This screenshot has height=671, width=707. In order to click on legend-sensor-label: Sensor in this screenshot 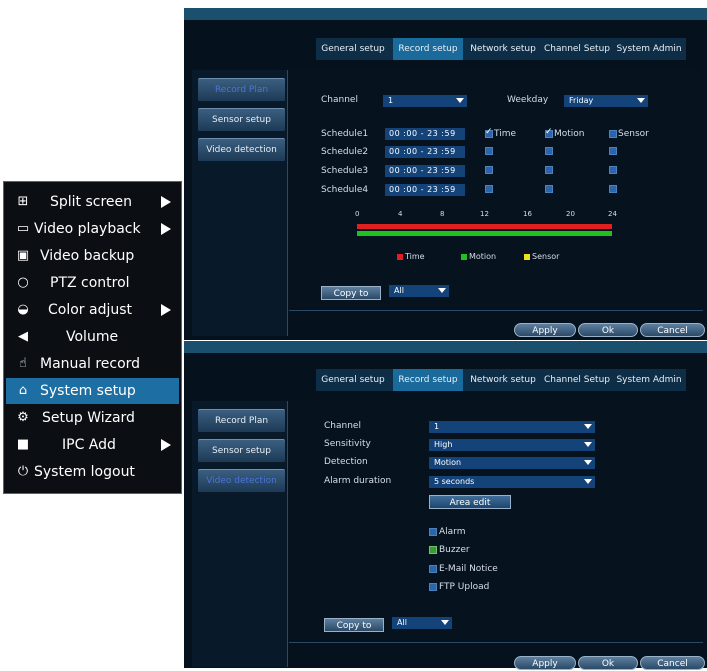, I will do `click(546, 256)`.